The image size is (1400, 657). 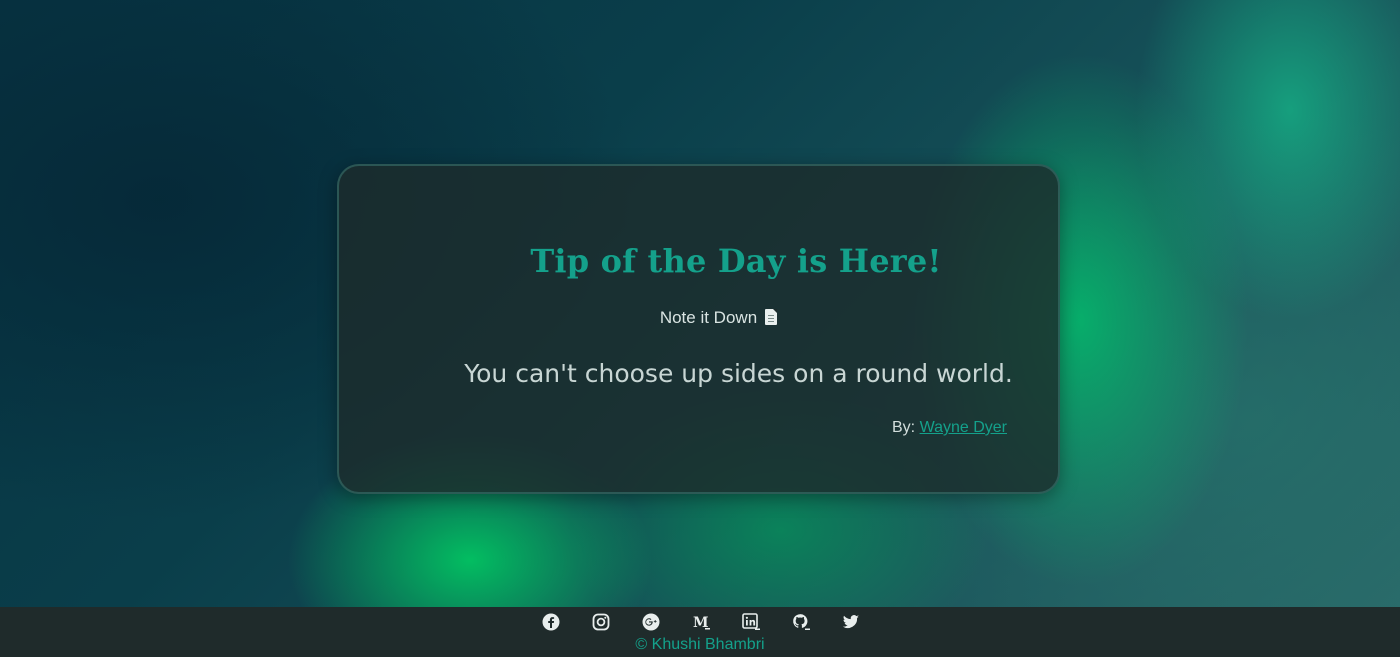 What do you see at coordinates (963, 427) in the screenshot?
I see `author-link: Wayne Dyer` at bounding box center [963, 427].